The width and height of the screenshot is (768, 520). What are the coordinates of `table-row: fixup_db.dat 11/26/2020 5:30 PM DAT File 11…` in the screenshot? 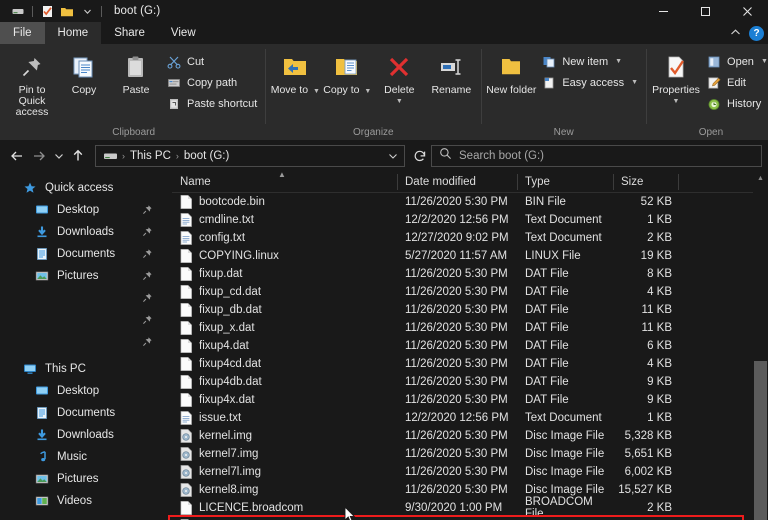 It's located at (470, 310).